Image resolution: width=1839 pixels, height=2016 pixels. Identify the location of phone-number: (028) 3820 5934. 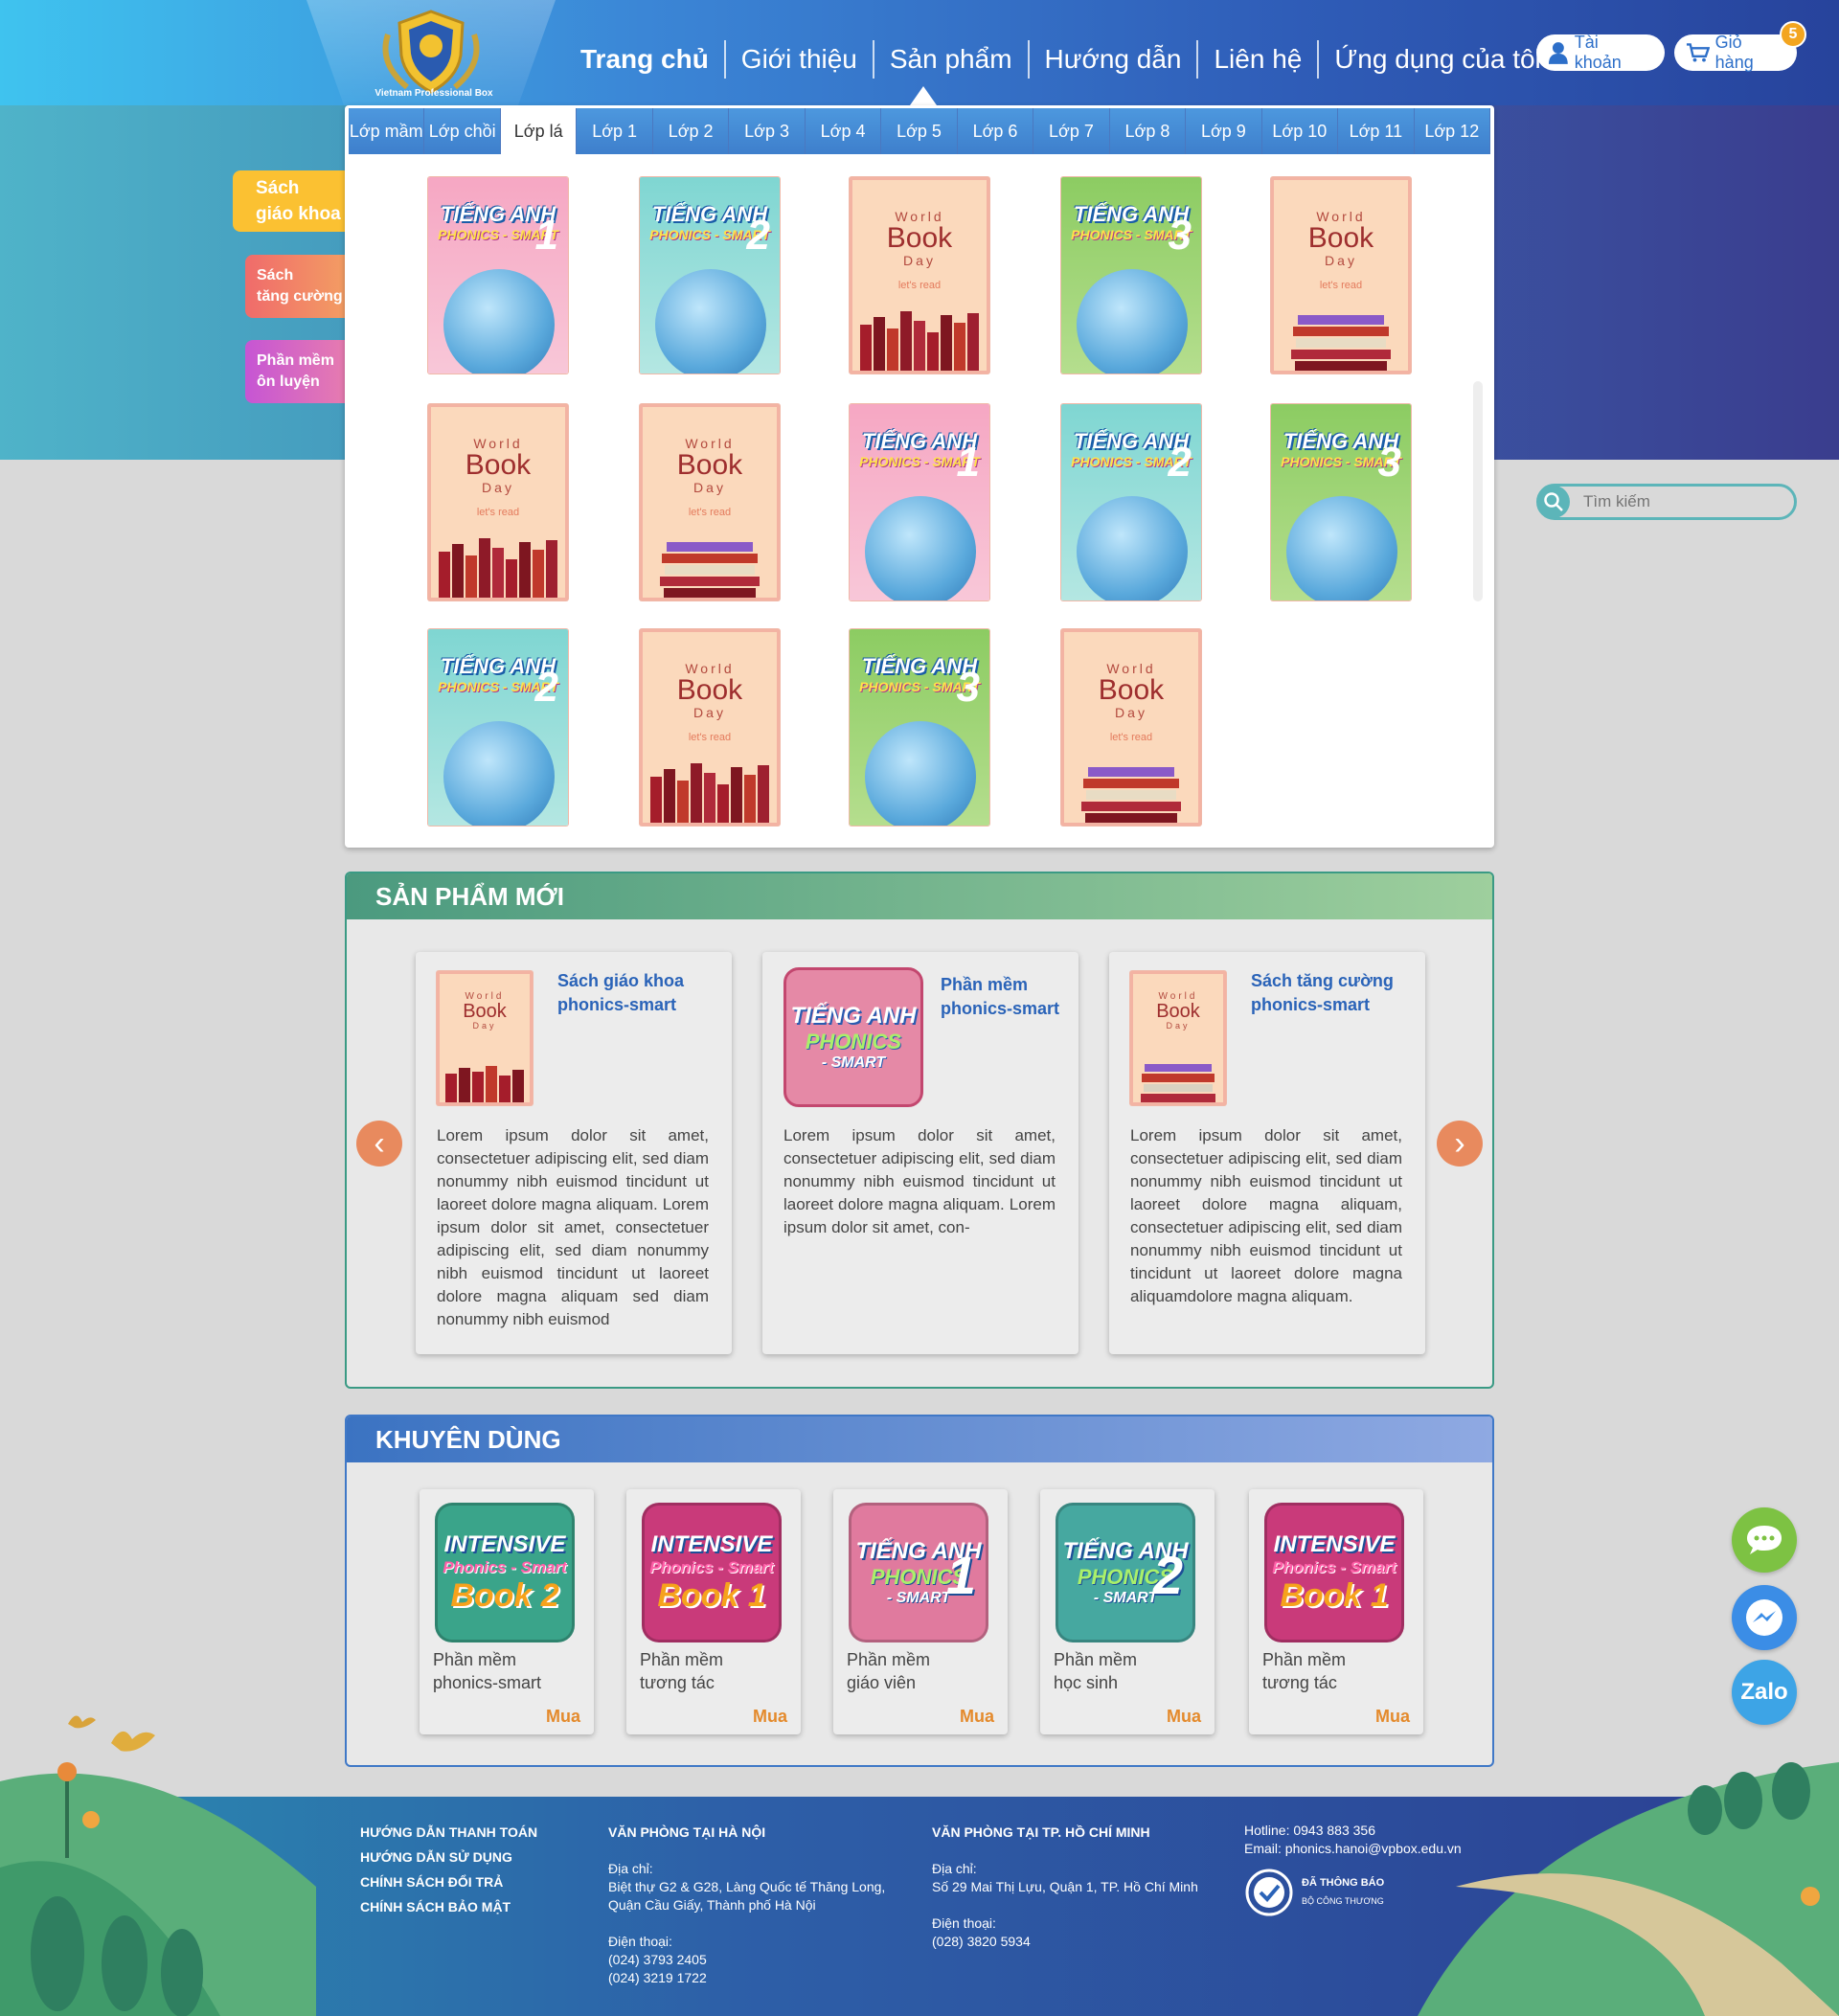
(1085, 1942).